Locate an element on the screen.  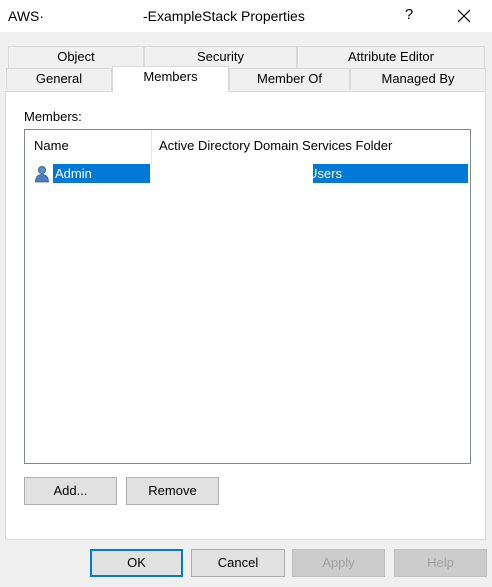
tab-members: Members is located at coordinates (170, 79).